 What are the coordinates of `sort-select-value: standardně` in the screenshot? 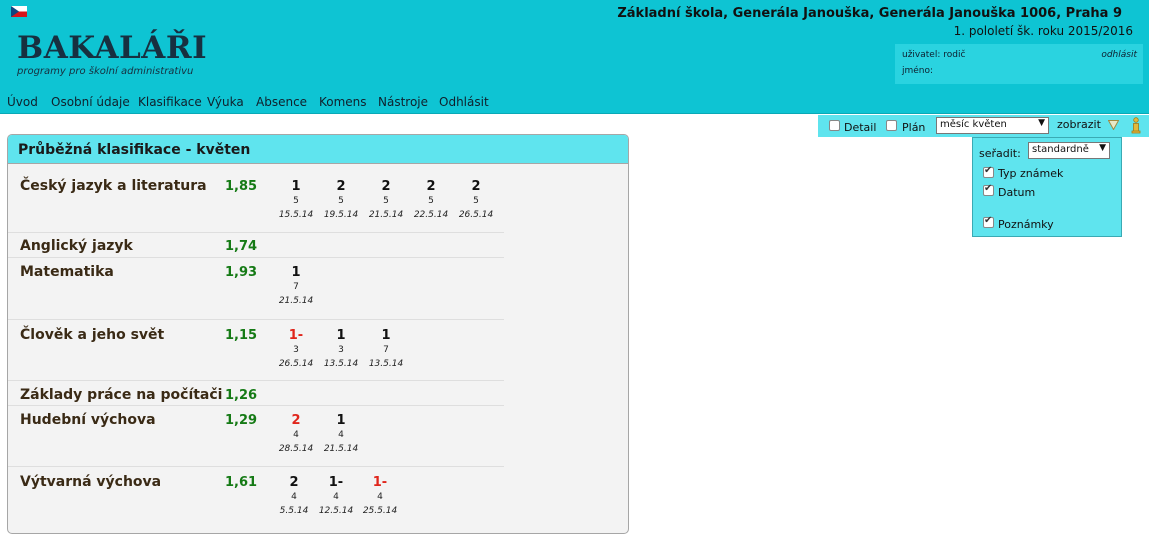 It's located at (1060, 149).